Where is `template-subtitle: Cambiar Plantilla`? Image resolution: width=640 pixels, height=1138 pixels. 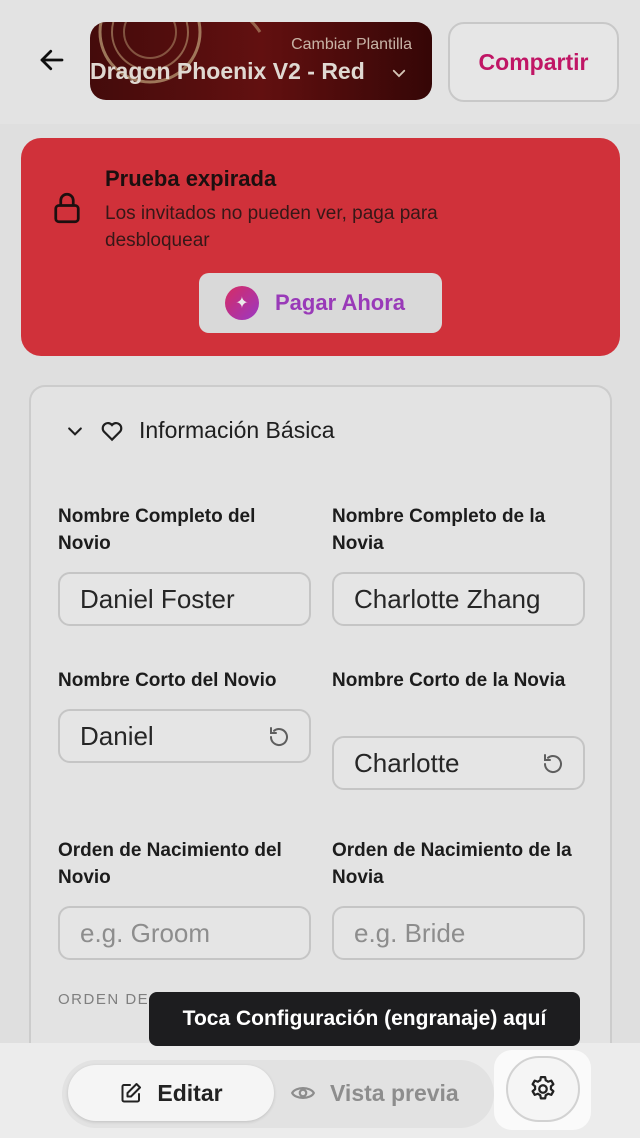
template-subtitle: Cambiar Plantilla is located at coordinates (351, 44).